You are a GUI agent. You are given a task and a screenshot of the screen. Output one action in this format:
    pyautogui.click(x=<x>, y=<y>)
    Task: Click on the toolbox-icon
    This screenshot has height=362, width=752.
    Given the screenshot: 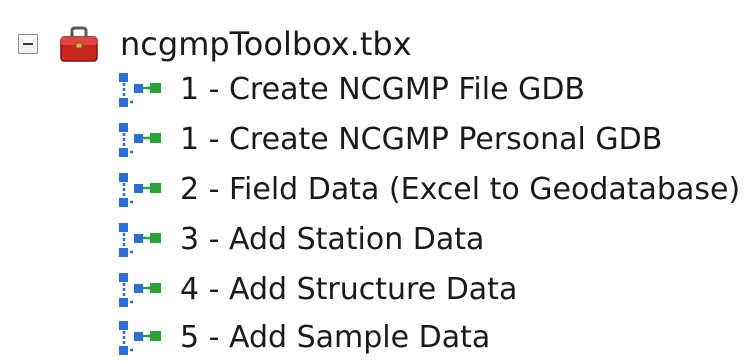 What is the action you would take?
    pyautogui.click(x=79, y=44)
    